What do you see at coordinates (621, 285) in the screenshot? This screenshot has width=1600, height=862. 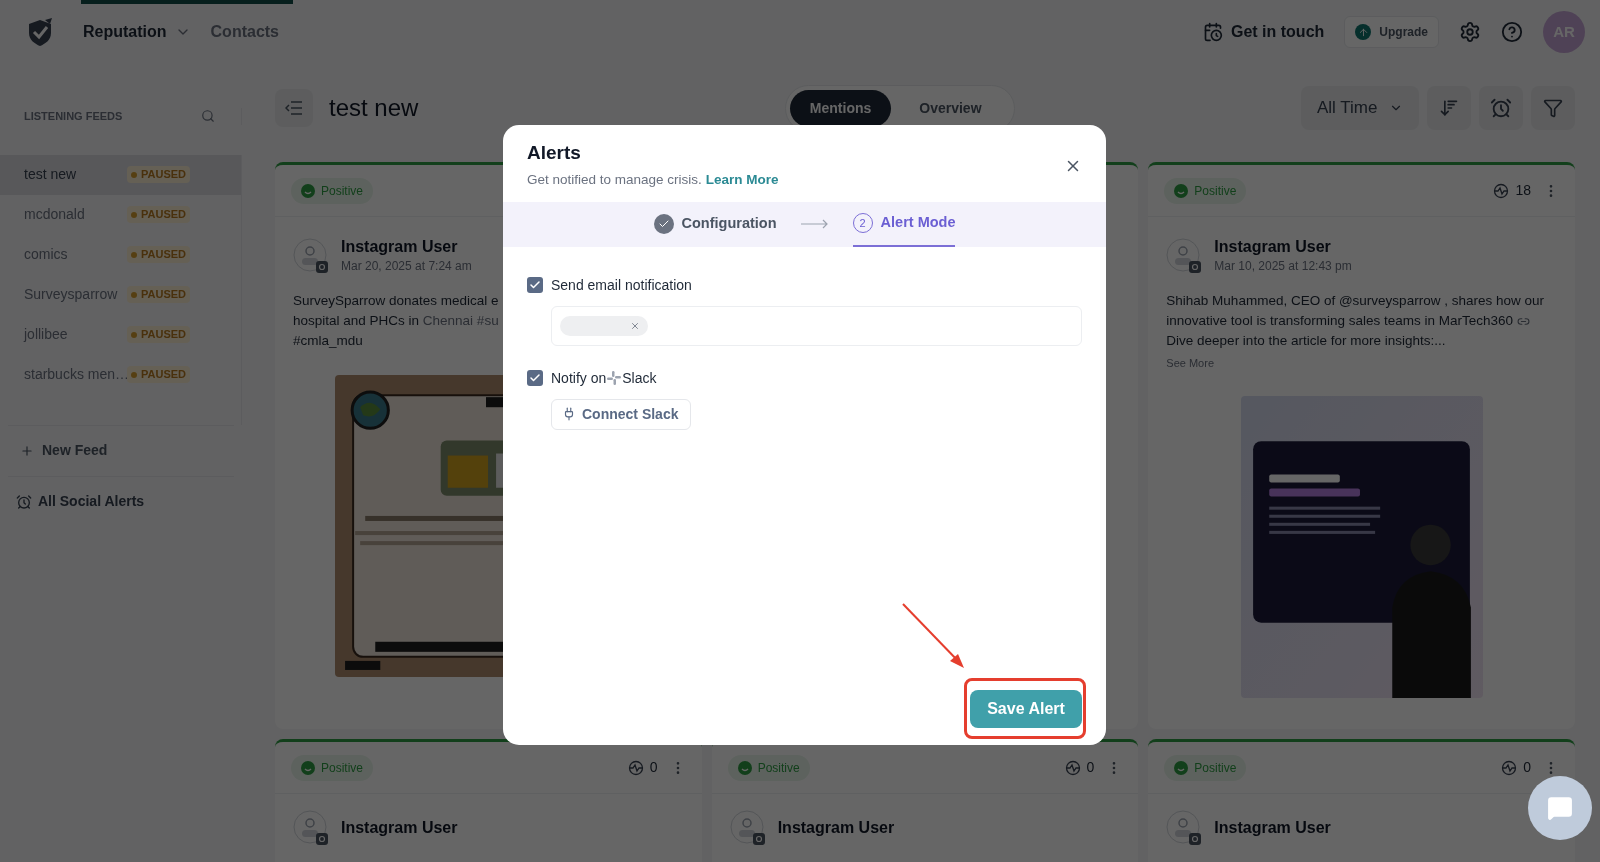 I see `option-label: Send email notification` at bounding box center [621, 285].